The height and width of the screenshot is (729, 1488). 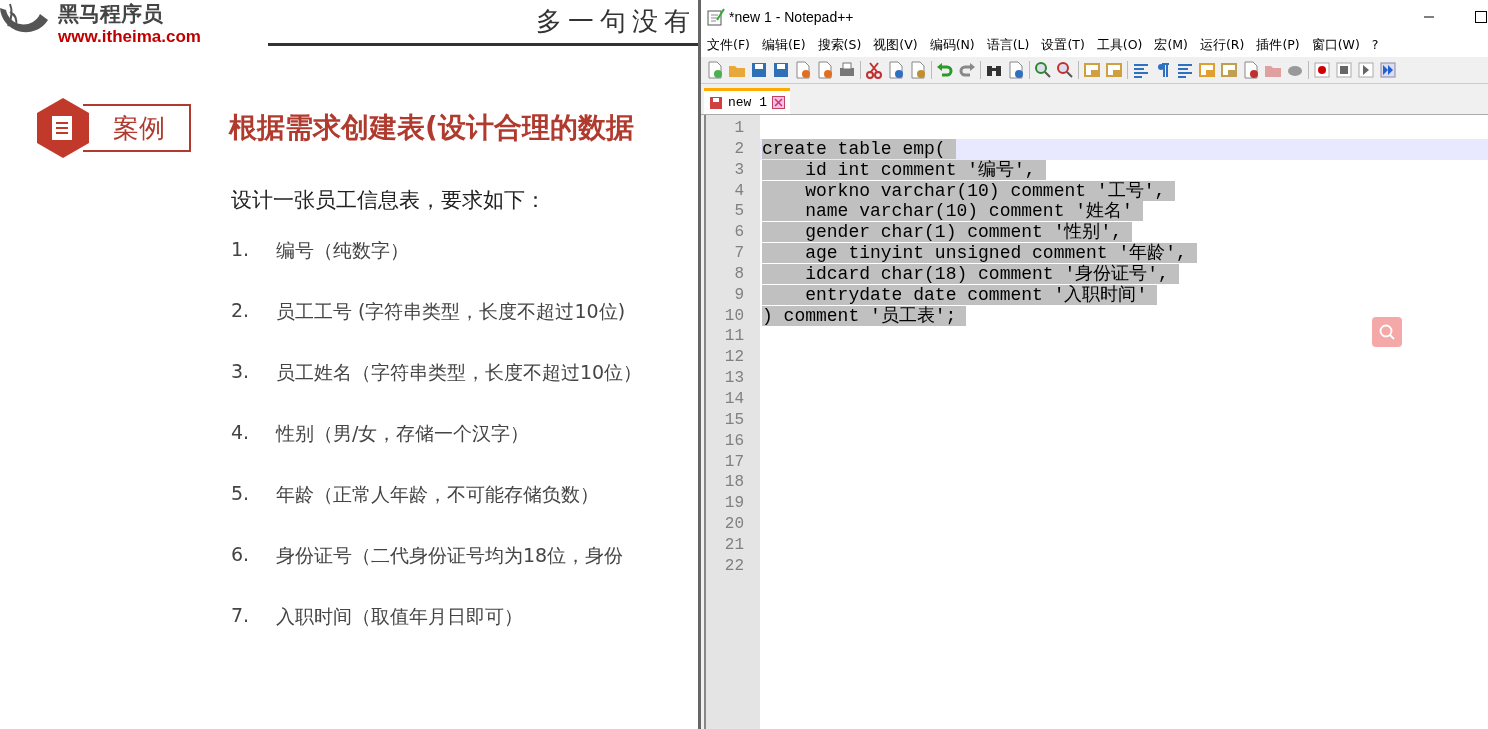 What do you see at coordinates (389, 200) in the screenshot?
I see `intro-text: 设计一张员工信息表，要求如下：` at bounding box center [389, 200].